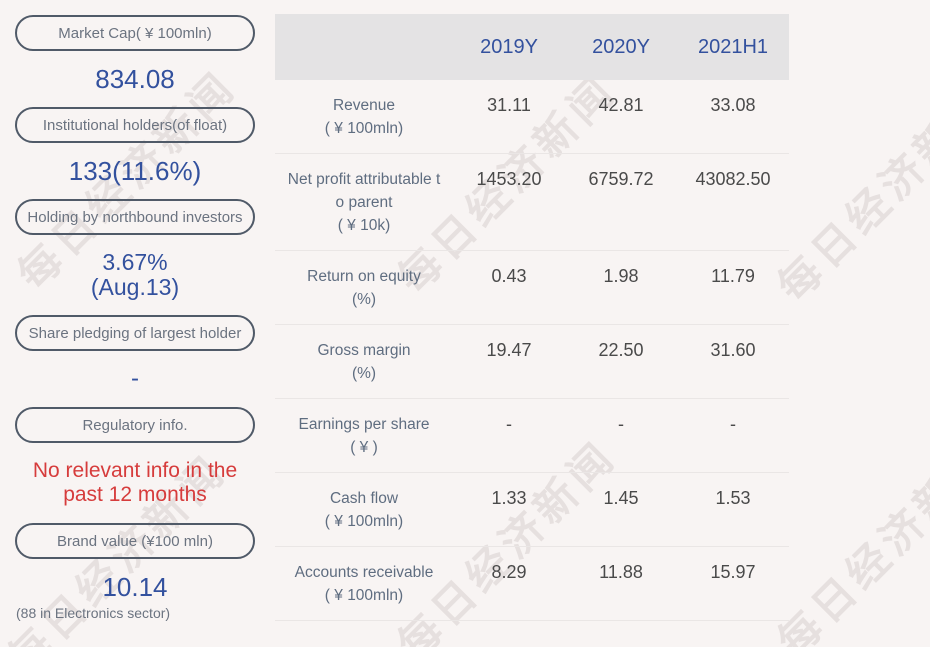 The image size is (930, 647). Describe the element at coordinates (532, 436) in the screenshot. I see `table-row-earnings-per-share: Earnings per share ( ¥ ) - - -` at that location.